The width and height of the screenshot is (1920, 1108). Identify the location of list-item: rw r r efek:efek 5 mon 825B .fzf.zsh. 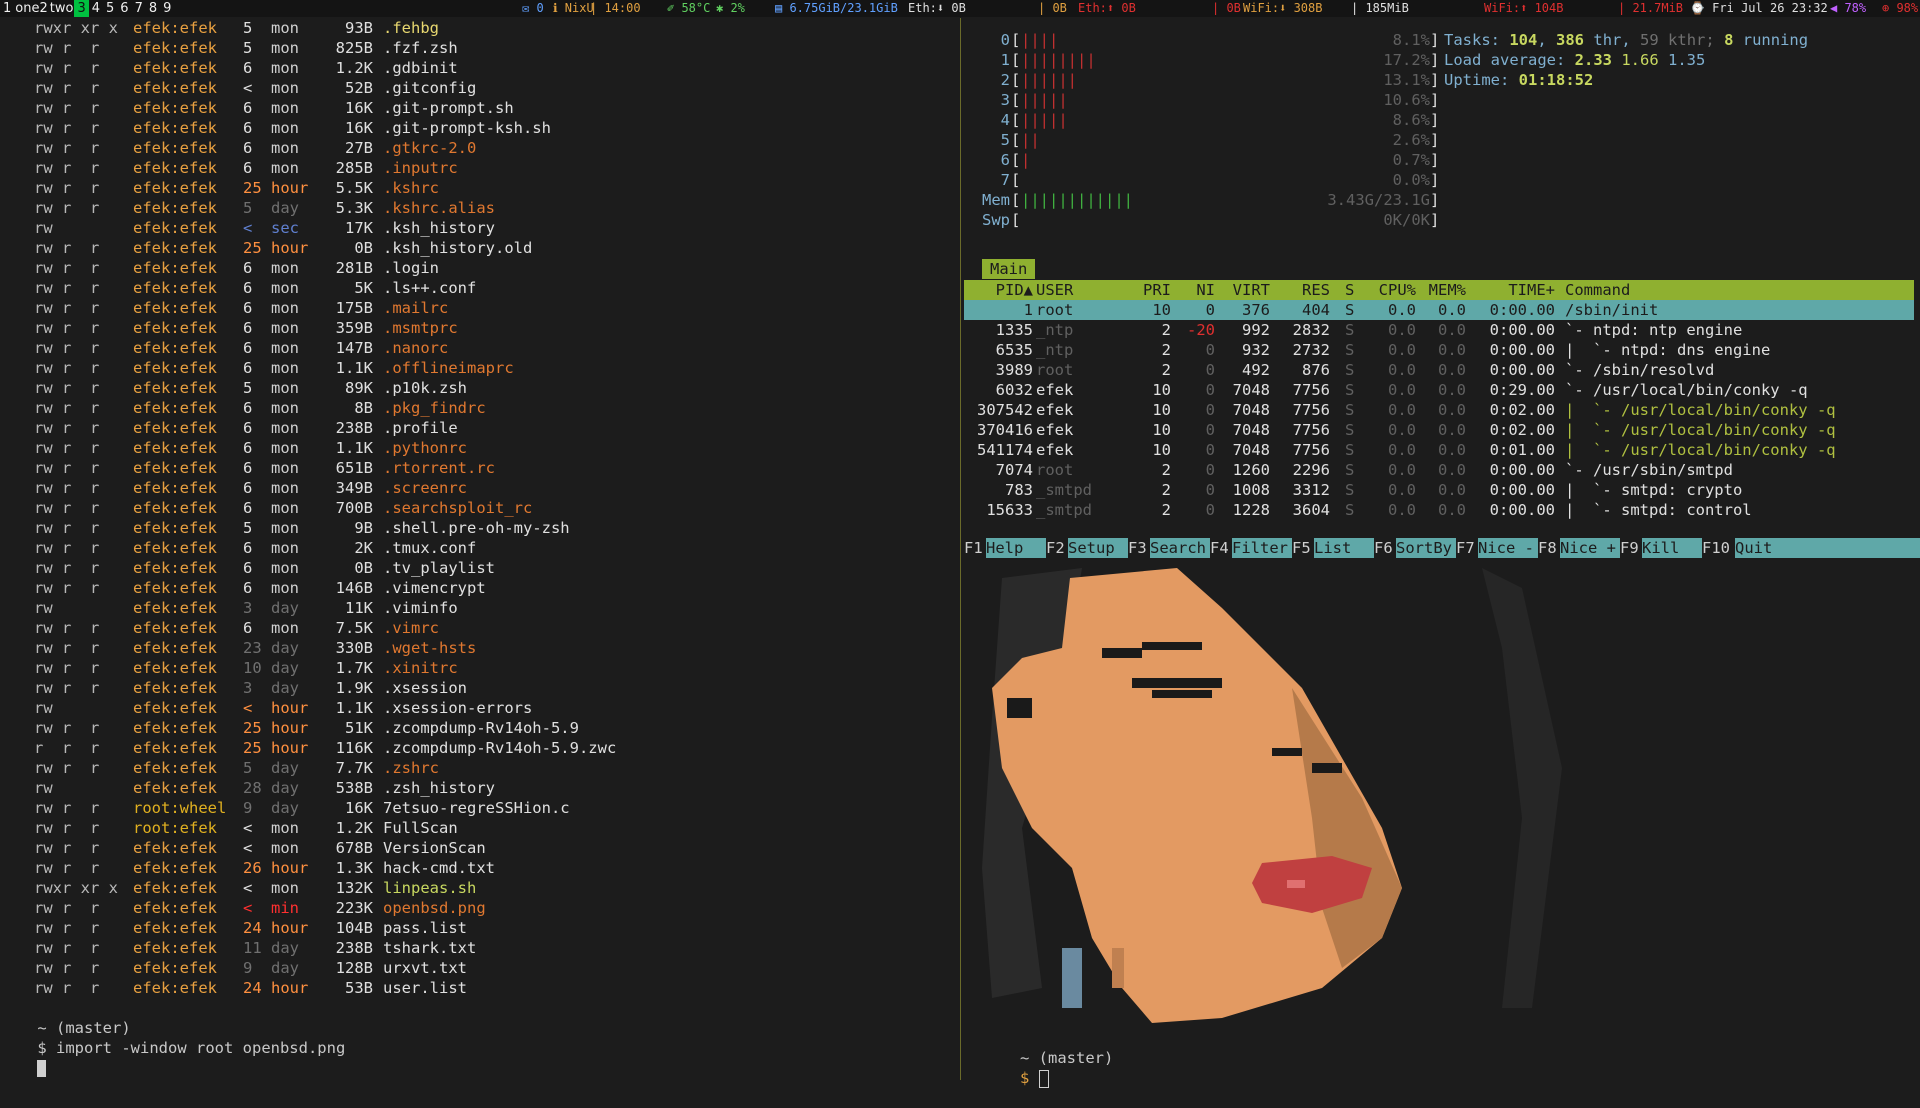
(480, 48).